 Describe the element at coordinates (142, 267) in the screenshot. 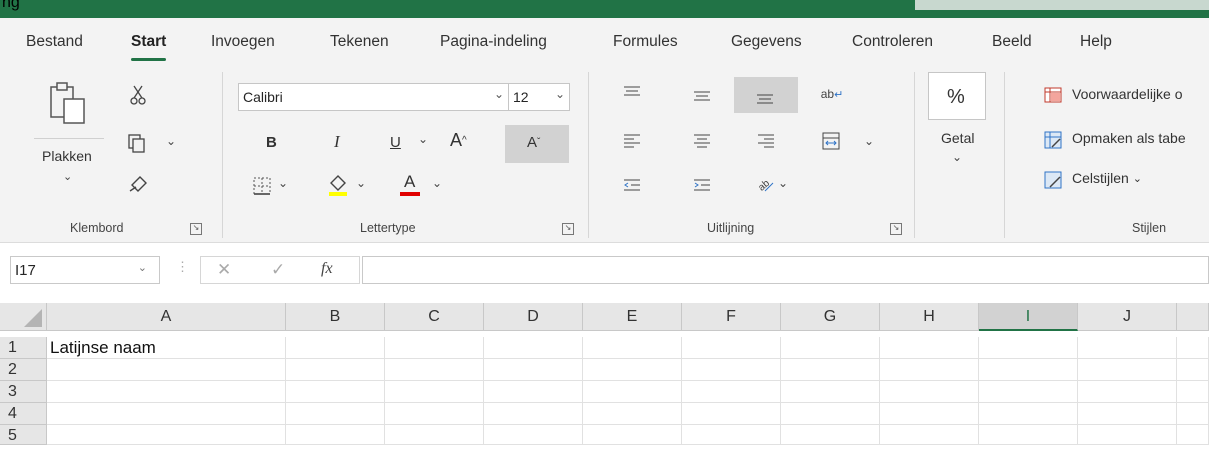

I see `name-box-chevron-down-icon: ⌄` at that location.